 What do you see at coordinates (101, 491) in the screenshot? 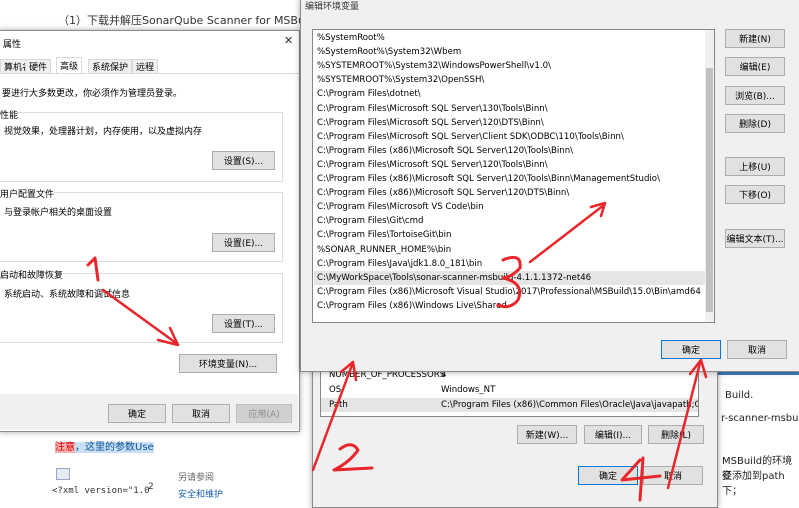
I see `code-snippet: <?xml version="1.0` at bounding box center [101, 491].